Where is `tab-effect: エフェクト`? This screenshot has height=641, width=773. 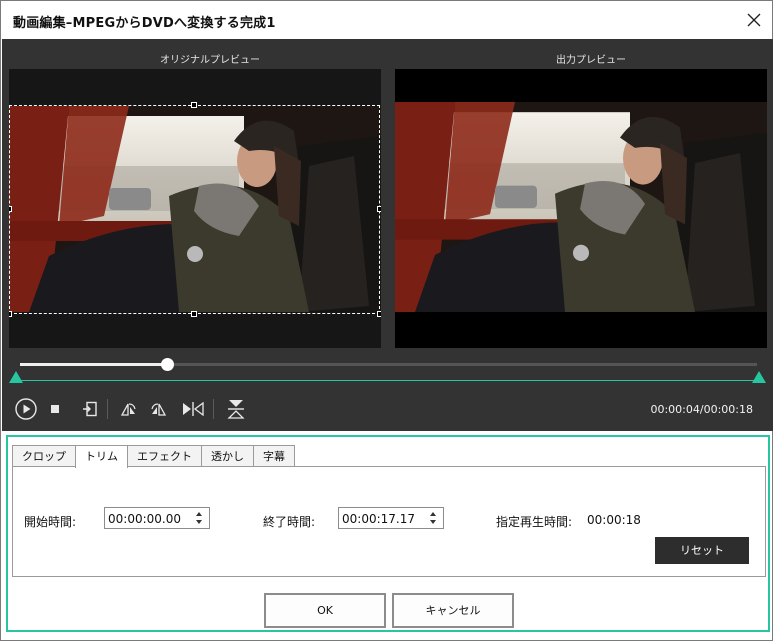 tab-effect: エフェクト is located at coordinates (164, 456).